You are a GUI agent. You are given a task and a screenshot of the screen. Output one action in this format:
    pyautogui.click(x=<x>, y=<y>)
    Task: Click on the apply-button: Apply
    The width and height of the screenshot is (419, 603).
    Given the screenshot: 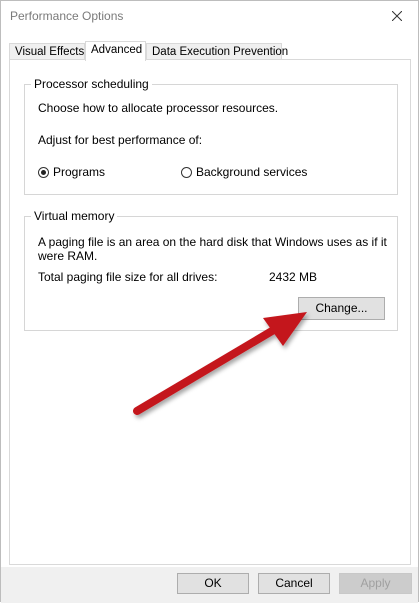 What is the action you would take?
    pyautogui.click(x=375, y=583)
    